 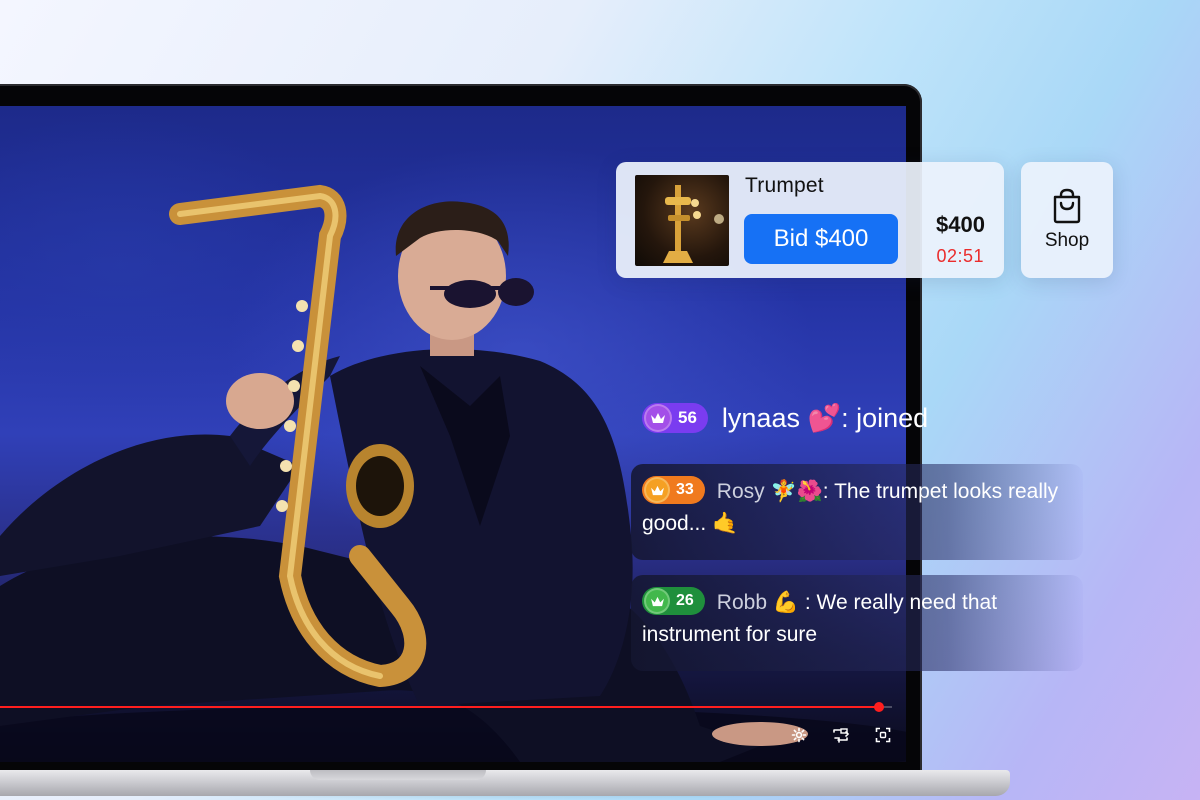 I want to click on chat-emoji: 💕, so click(x=824, y=418).